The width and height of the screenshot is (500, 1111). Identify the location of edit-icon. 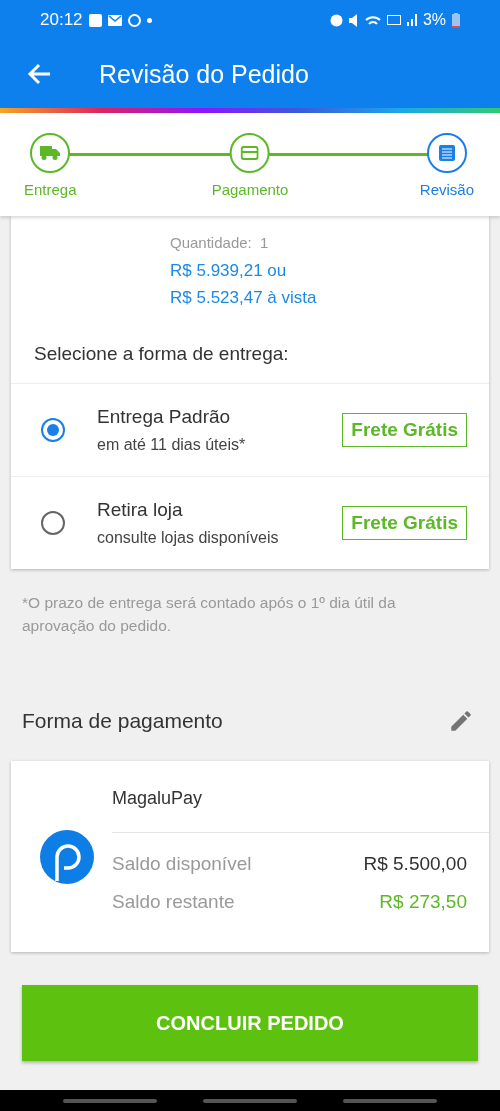
(461, 721).